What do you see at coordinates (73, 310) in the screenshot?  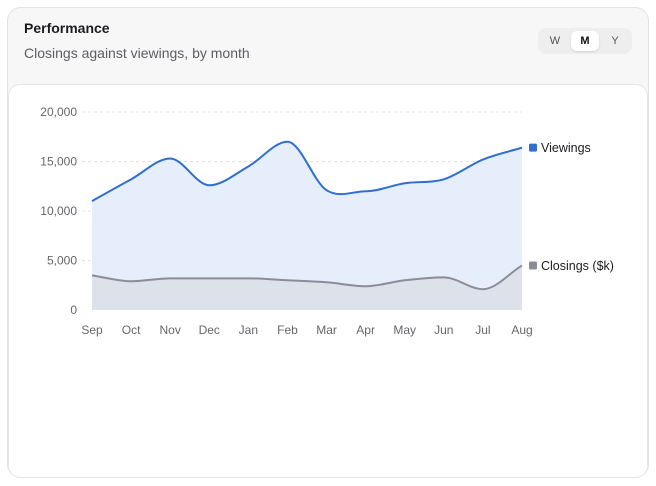 I see `y-tick-label: 0` at bounding box center [73, 310].